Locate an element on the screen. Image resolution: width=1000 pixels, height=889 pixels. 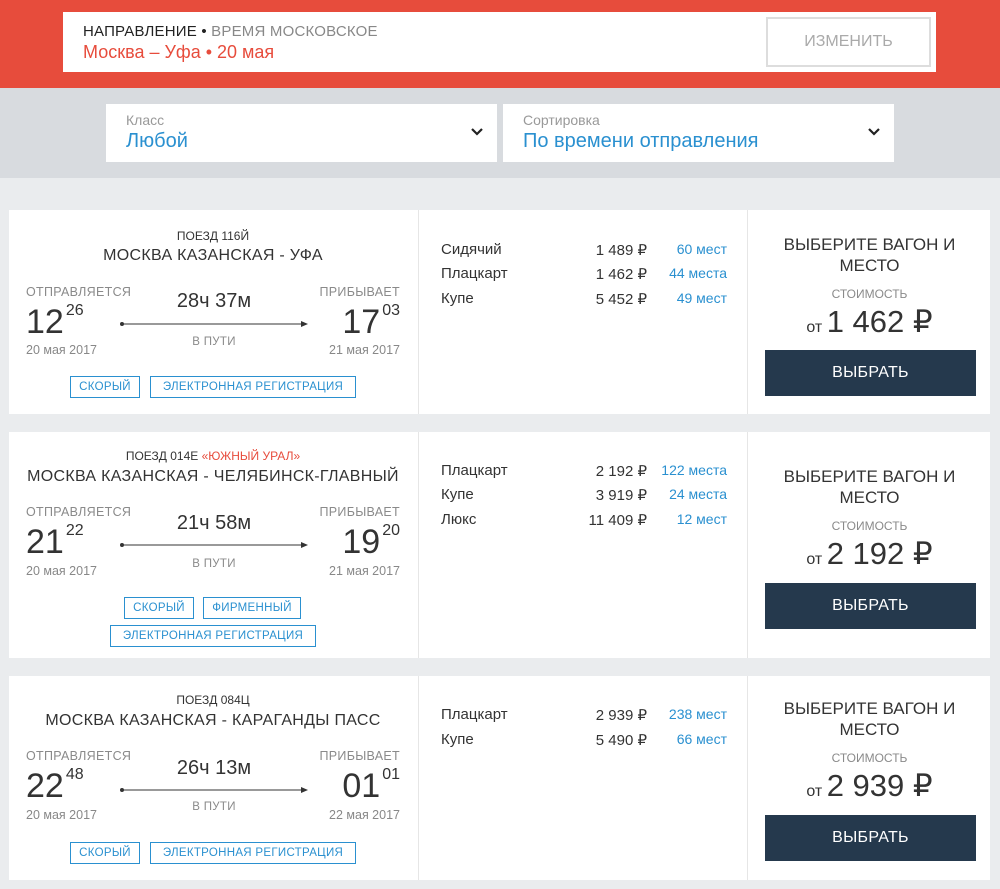
change-button: ИЗМЕНИТЬ is located at coordinates (848, 42).